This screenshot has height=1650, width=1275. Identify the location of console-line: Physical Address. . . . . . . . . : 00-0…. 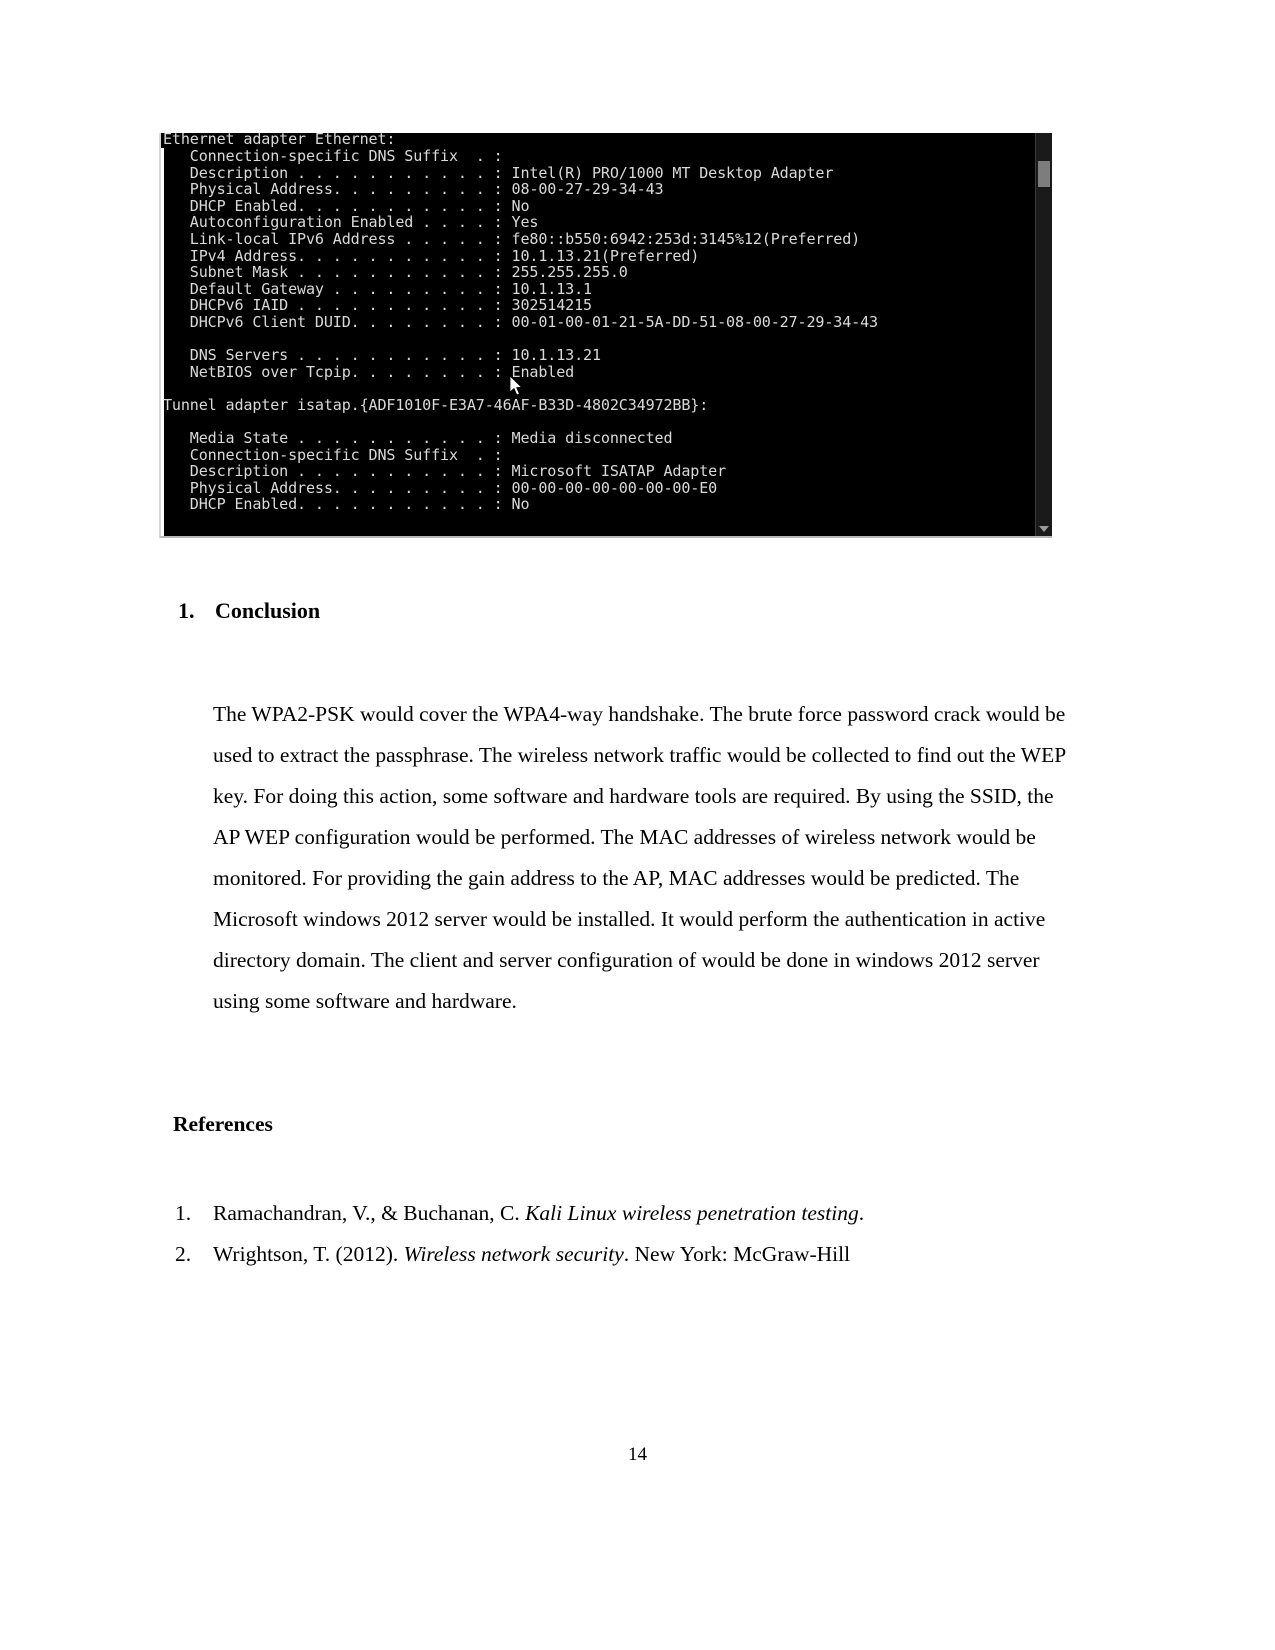
(440, 487).